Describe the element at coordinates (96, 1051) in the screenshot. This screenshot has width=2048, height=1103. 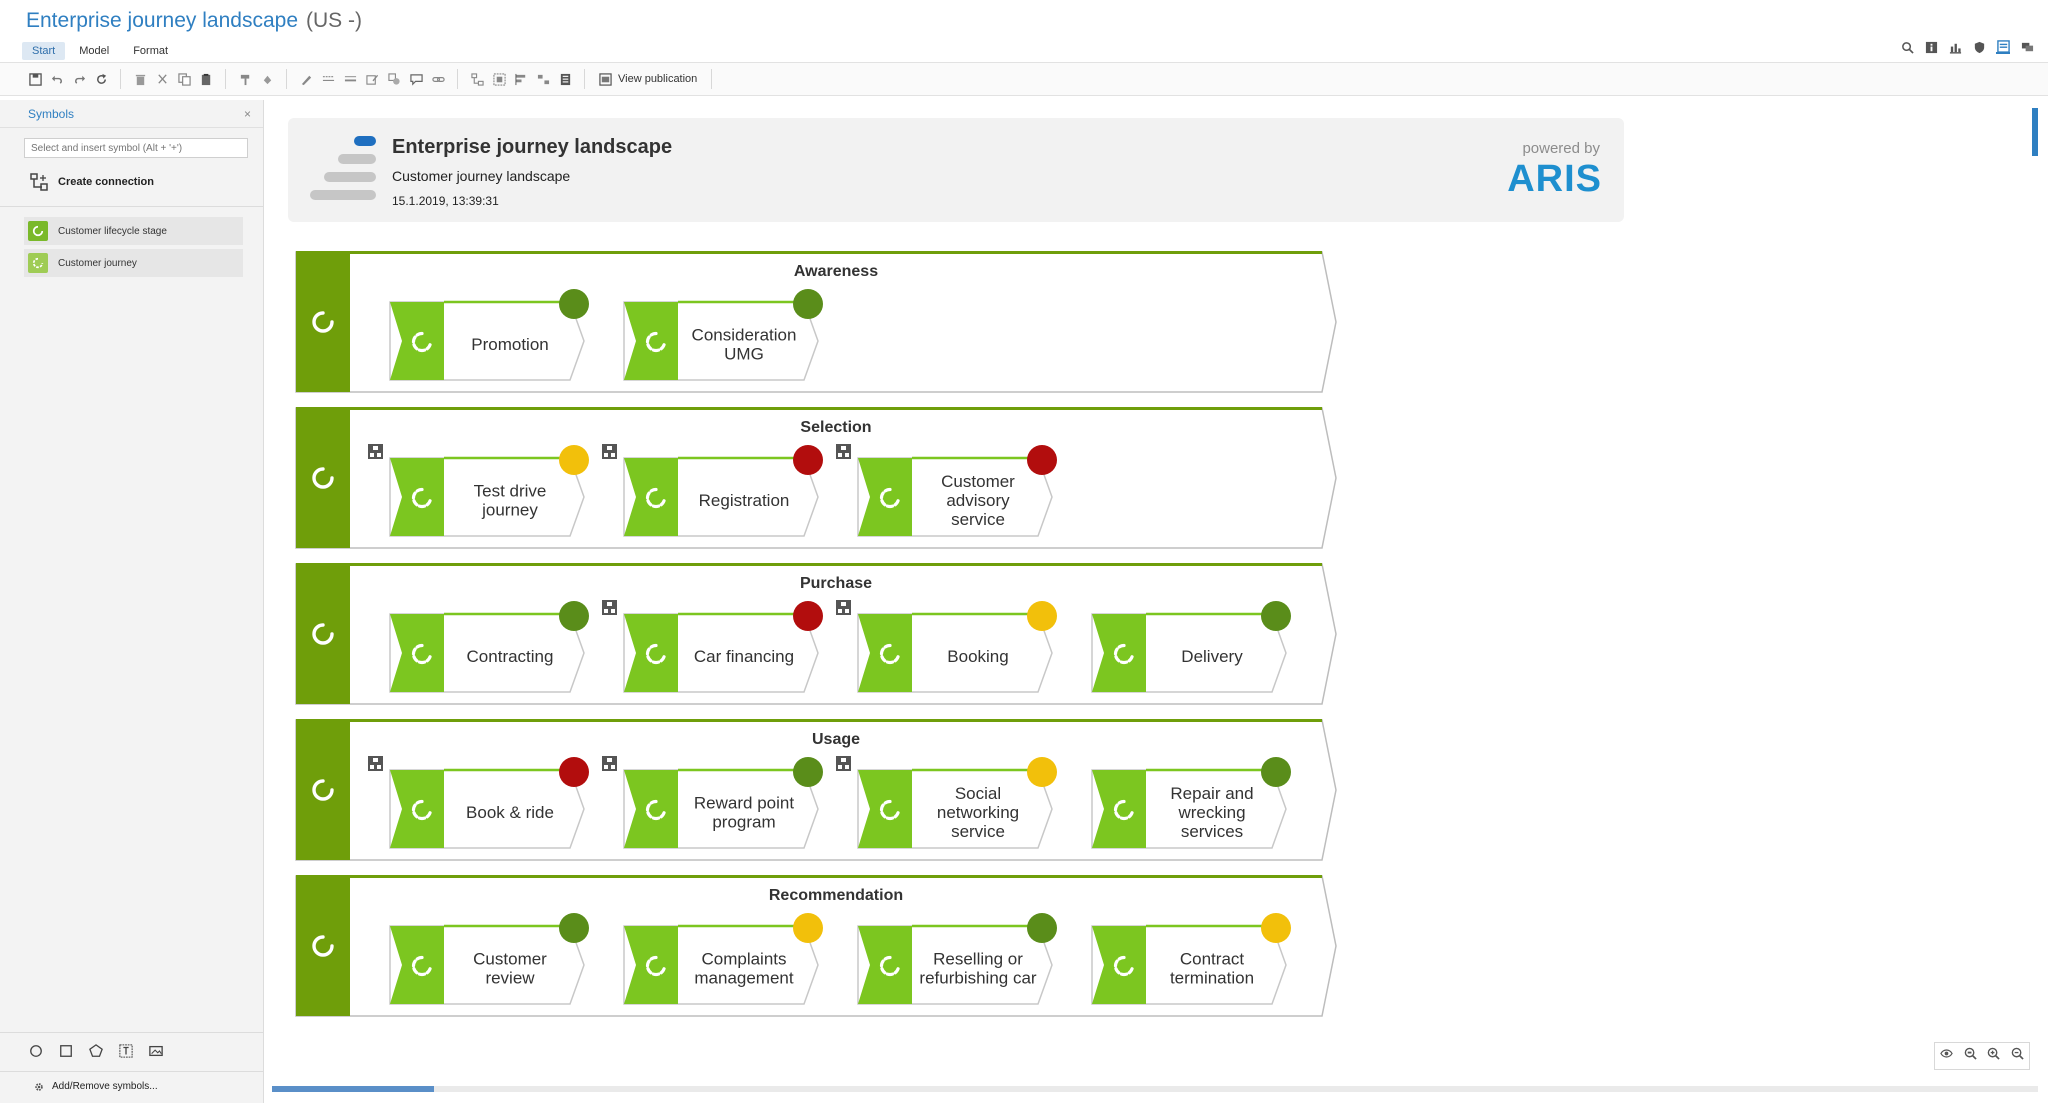
I see `pentagon-shape-icon` at that location.